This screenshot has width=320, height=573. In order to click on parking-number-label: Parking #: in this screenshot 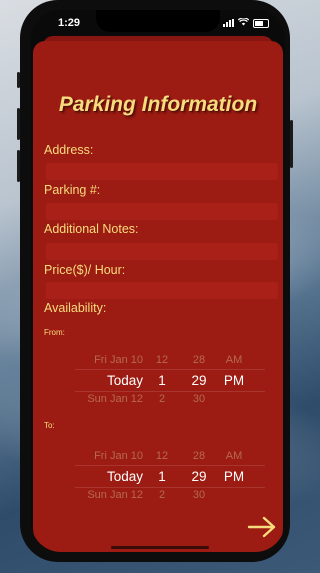, I will do `click(72, 190)`.